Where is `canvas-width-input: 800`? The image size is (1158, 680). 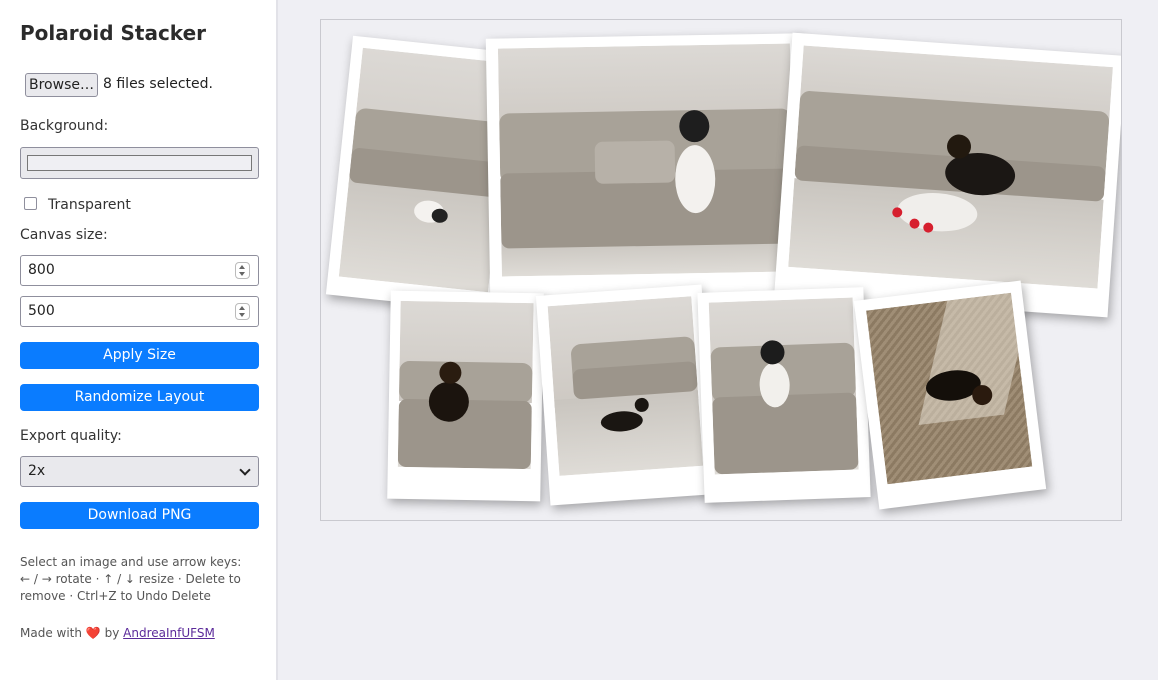 canvas-width-input: 800 is located at coordinates (139, 270).